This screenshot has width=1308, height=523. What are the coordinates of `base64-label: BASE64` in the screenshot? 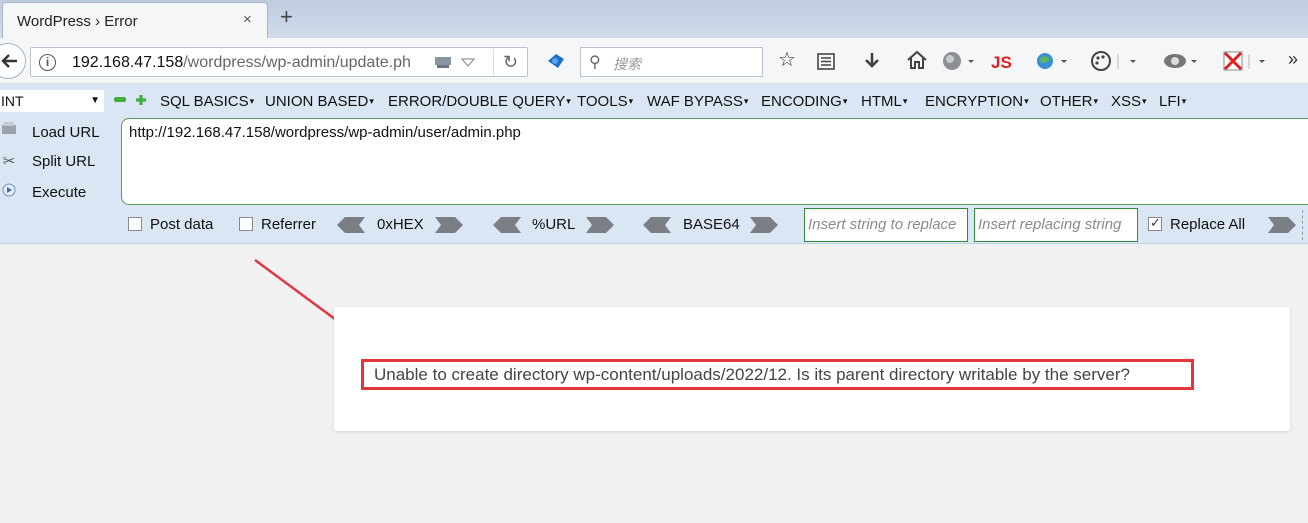 It's located at (711, 224).